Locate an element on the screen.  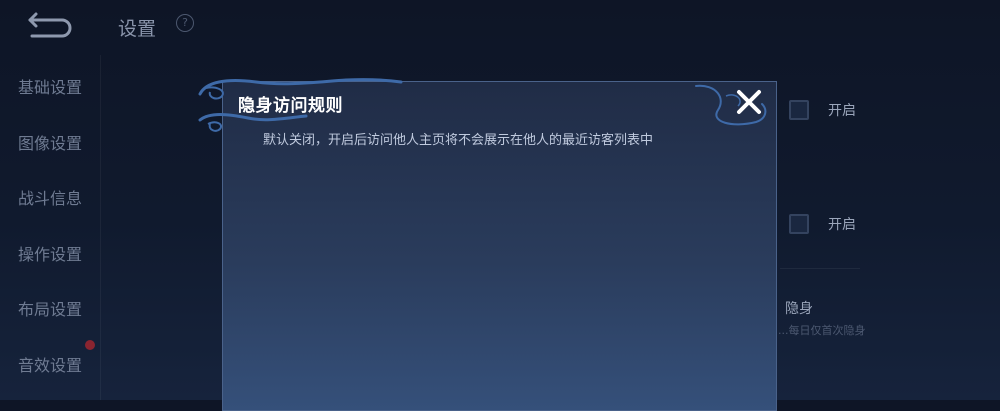
close-x-icon is located at coordinates (749, 102).